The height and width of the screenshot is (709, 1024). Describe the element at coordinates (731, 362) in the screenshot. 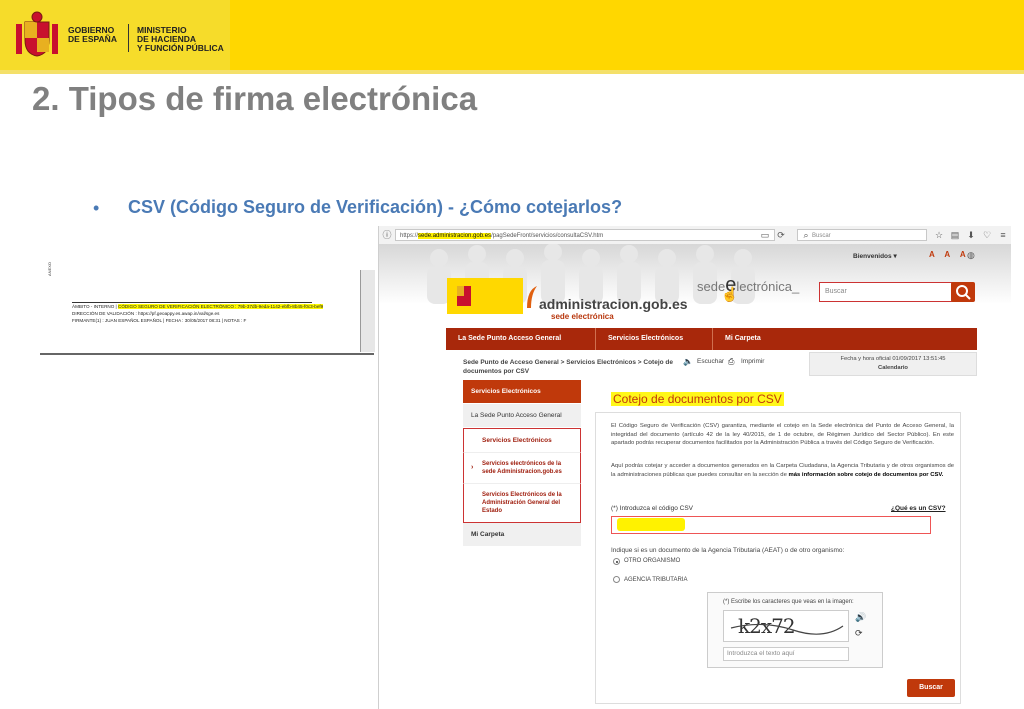

I see `printer-icon: ⎙` at that location.